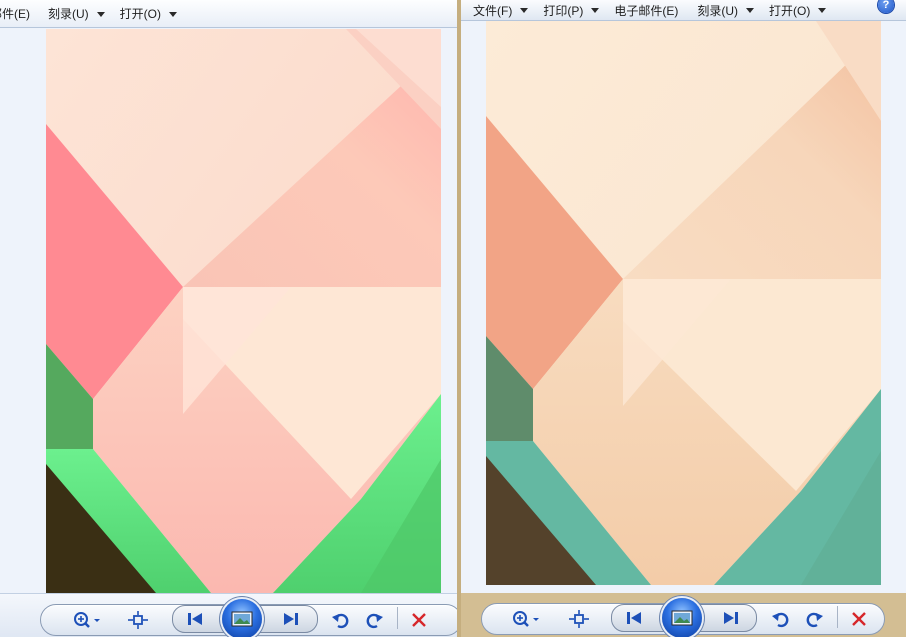 This screenshot has width=906, height=637. I want to click on menu-email-label: 邮件(E), so click(15, 14).